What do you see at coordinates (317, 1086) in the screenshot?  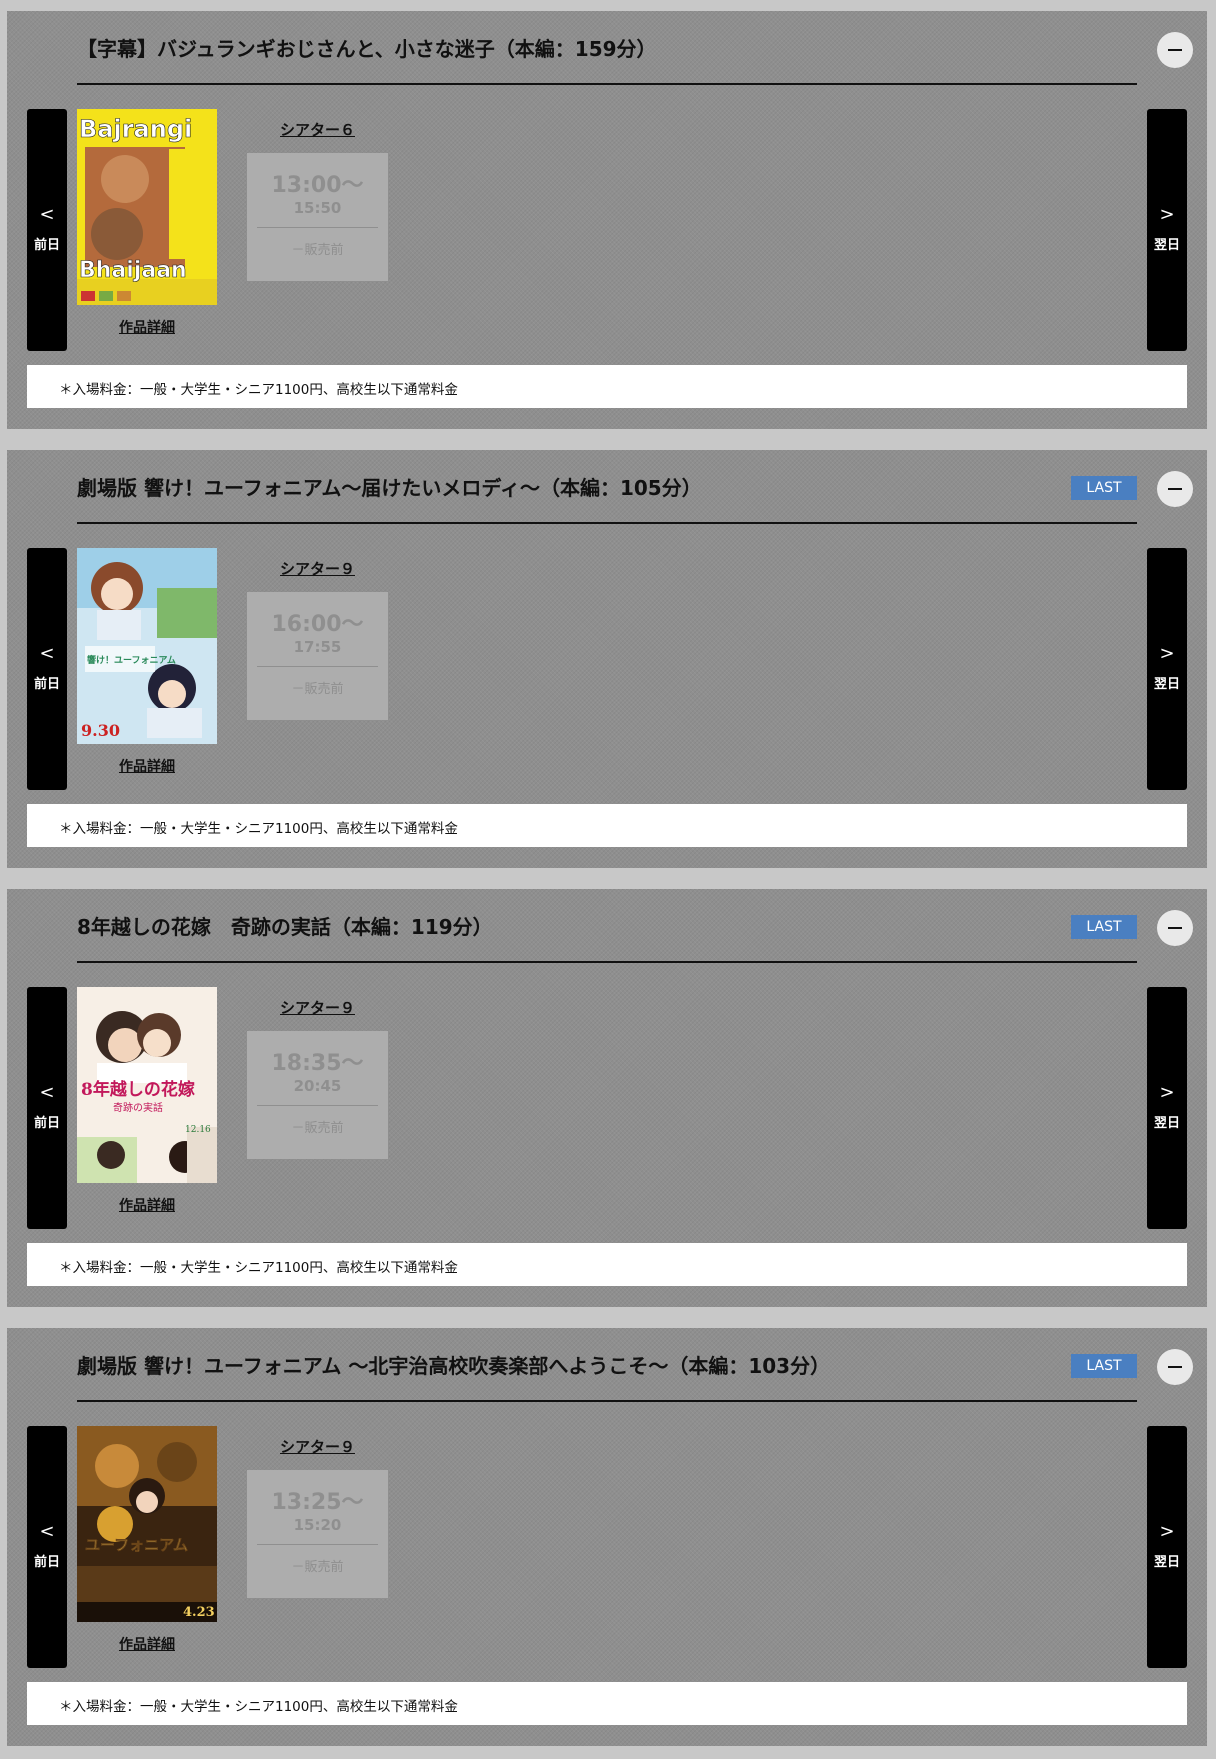 I see `showtime-end: 20:45` at bounding box center [317, 1086].